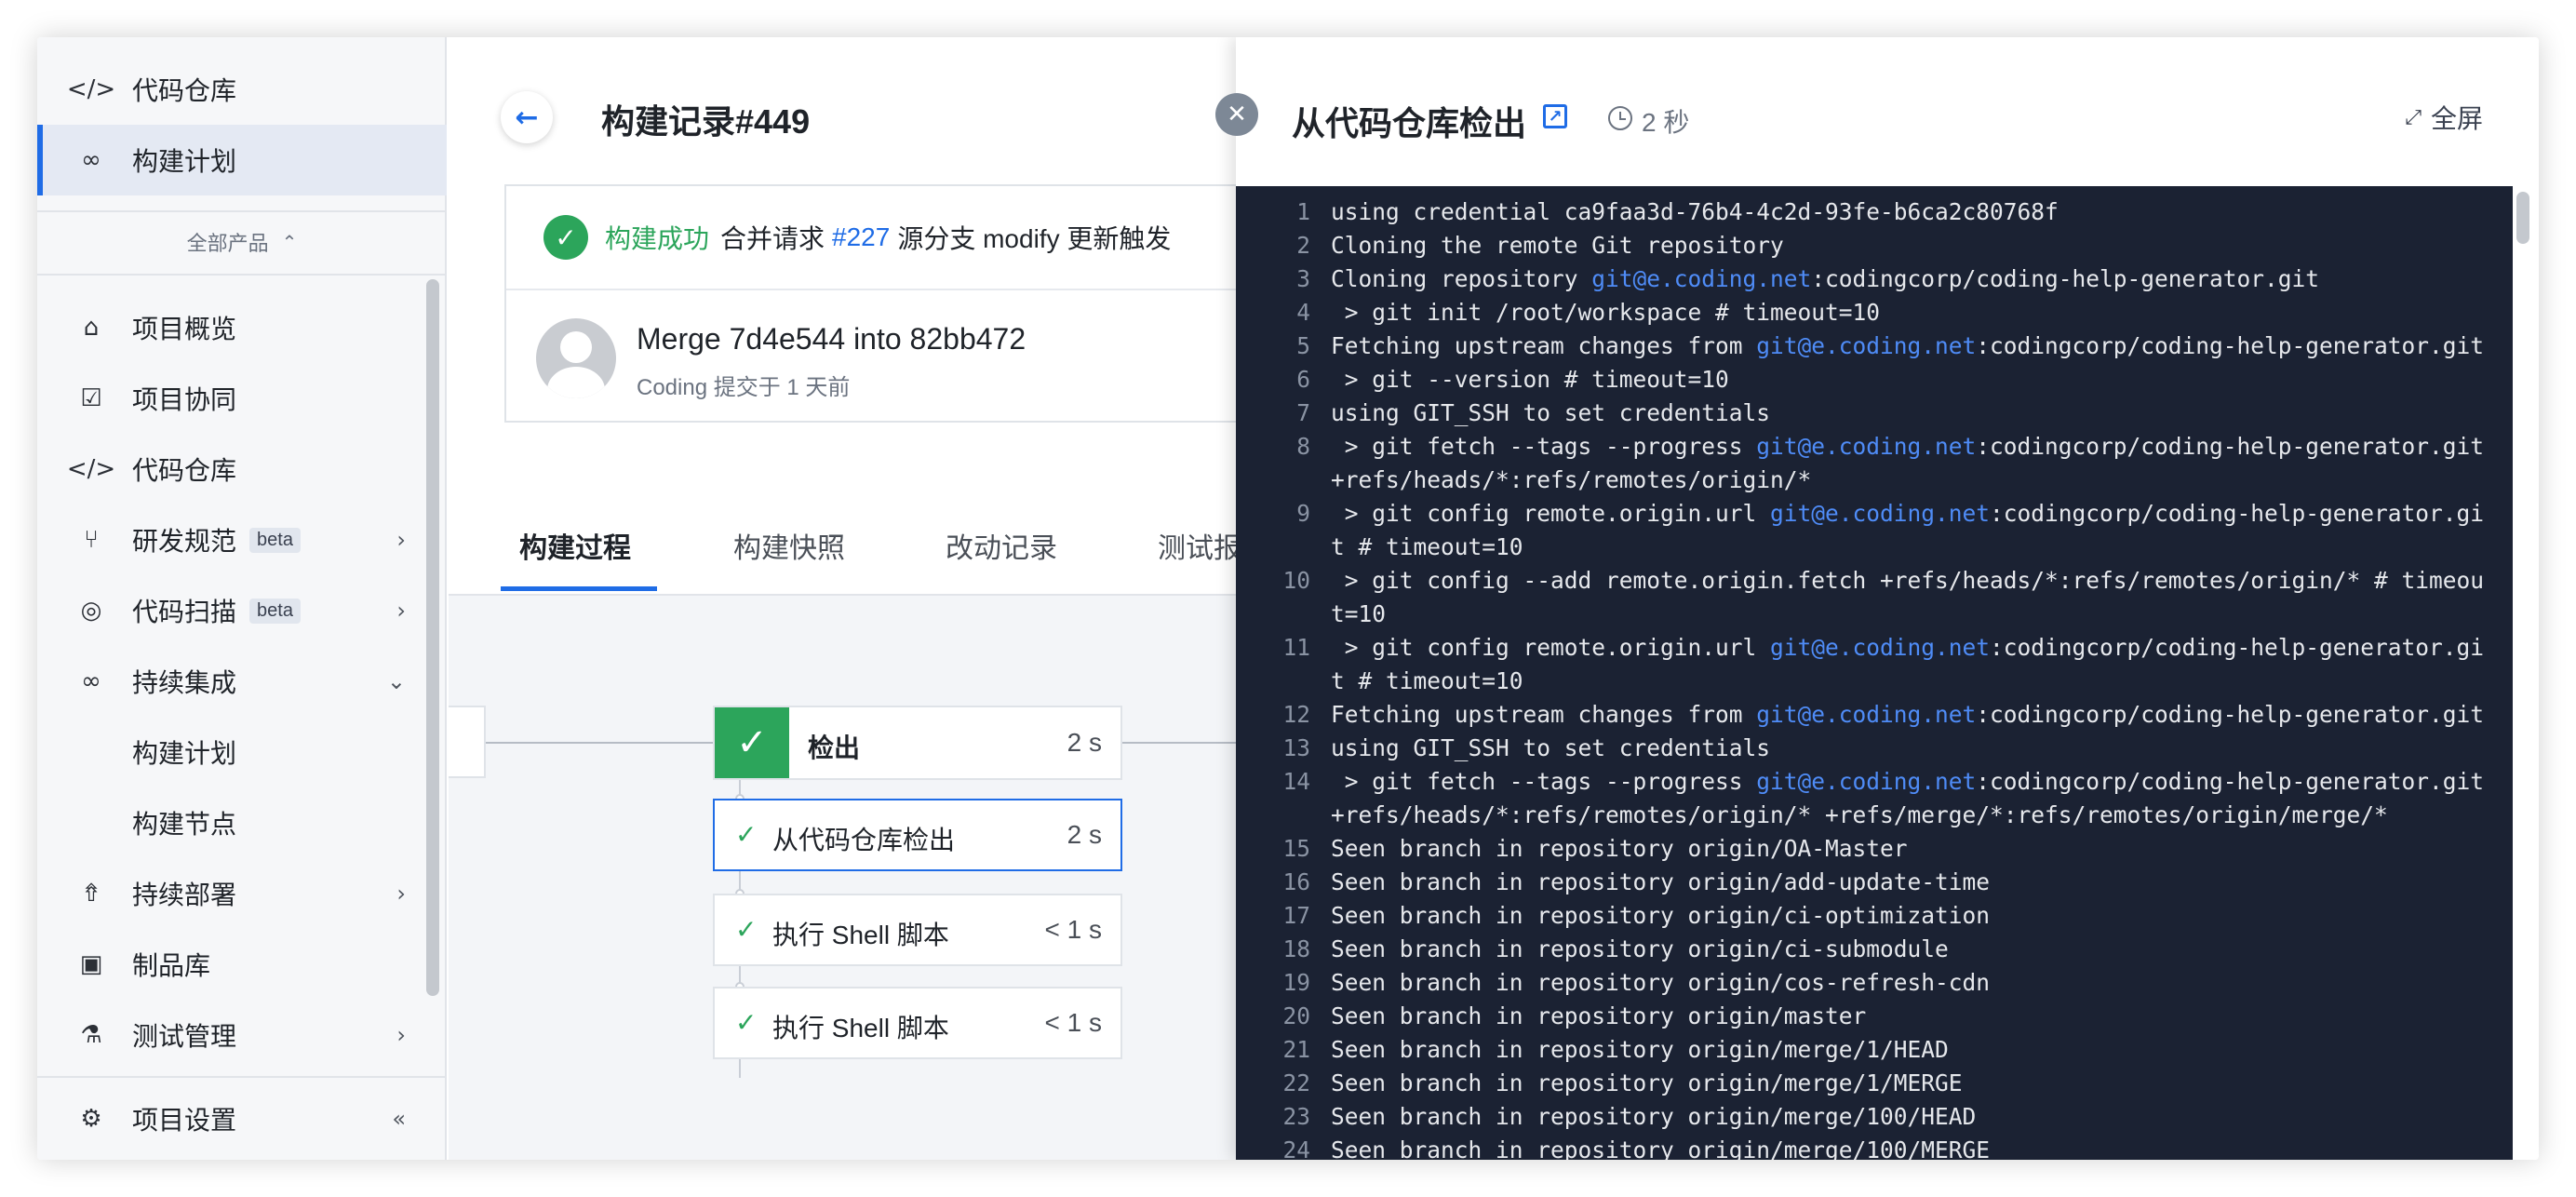  What do you see at coordinates (1296, 747) in the screenshot?
I see `log-line-number: 13` at bounding box center [1296, 747].